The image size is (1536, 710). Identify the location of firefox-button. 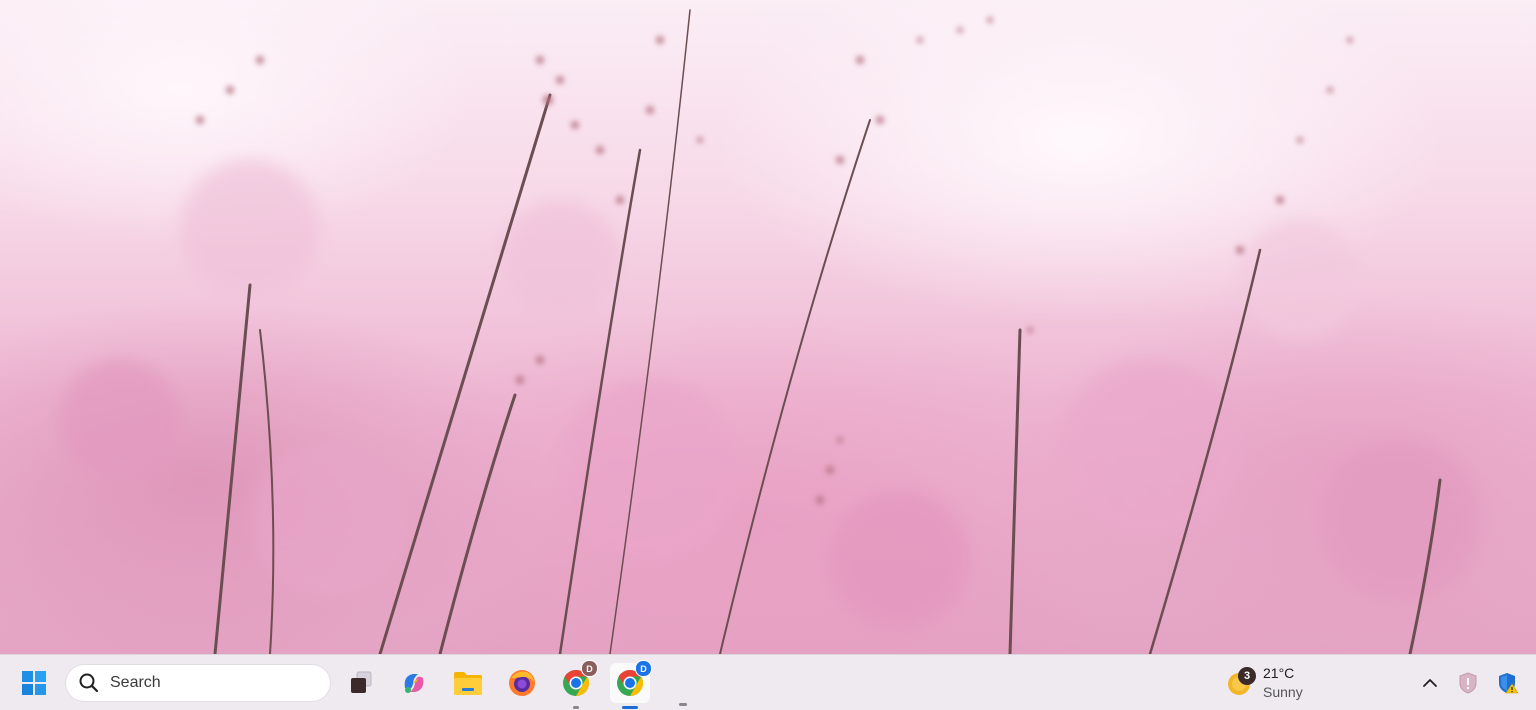
(522, 683).